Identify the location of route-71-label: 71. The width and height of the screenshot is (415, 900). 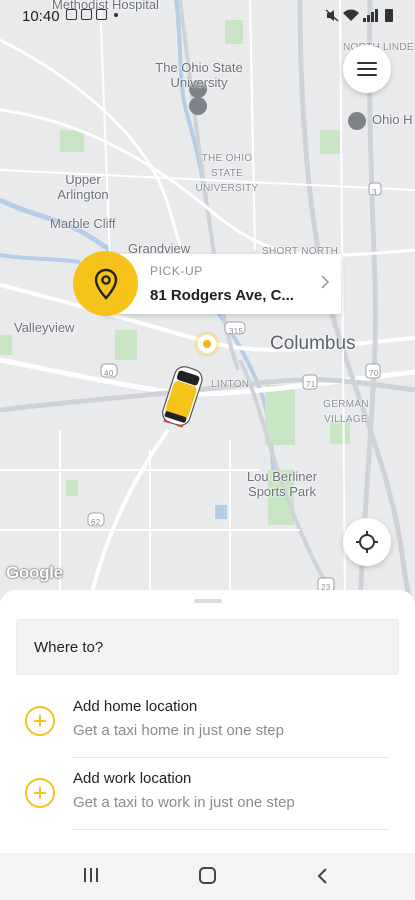
(311, 384).